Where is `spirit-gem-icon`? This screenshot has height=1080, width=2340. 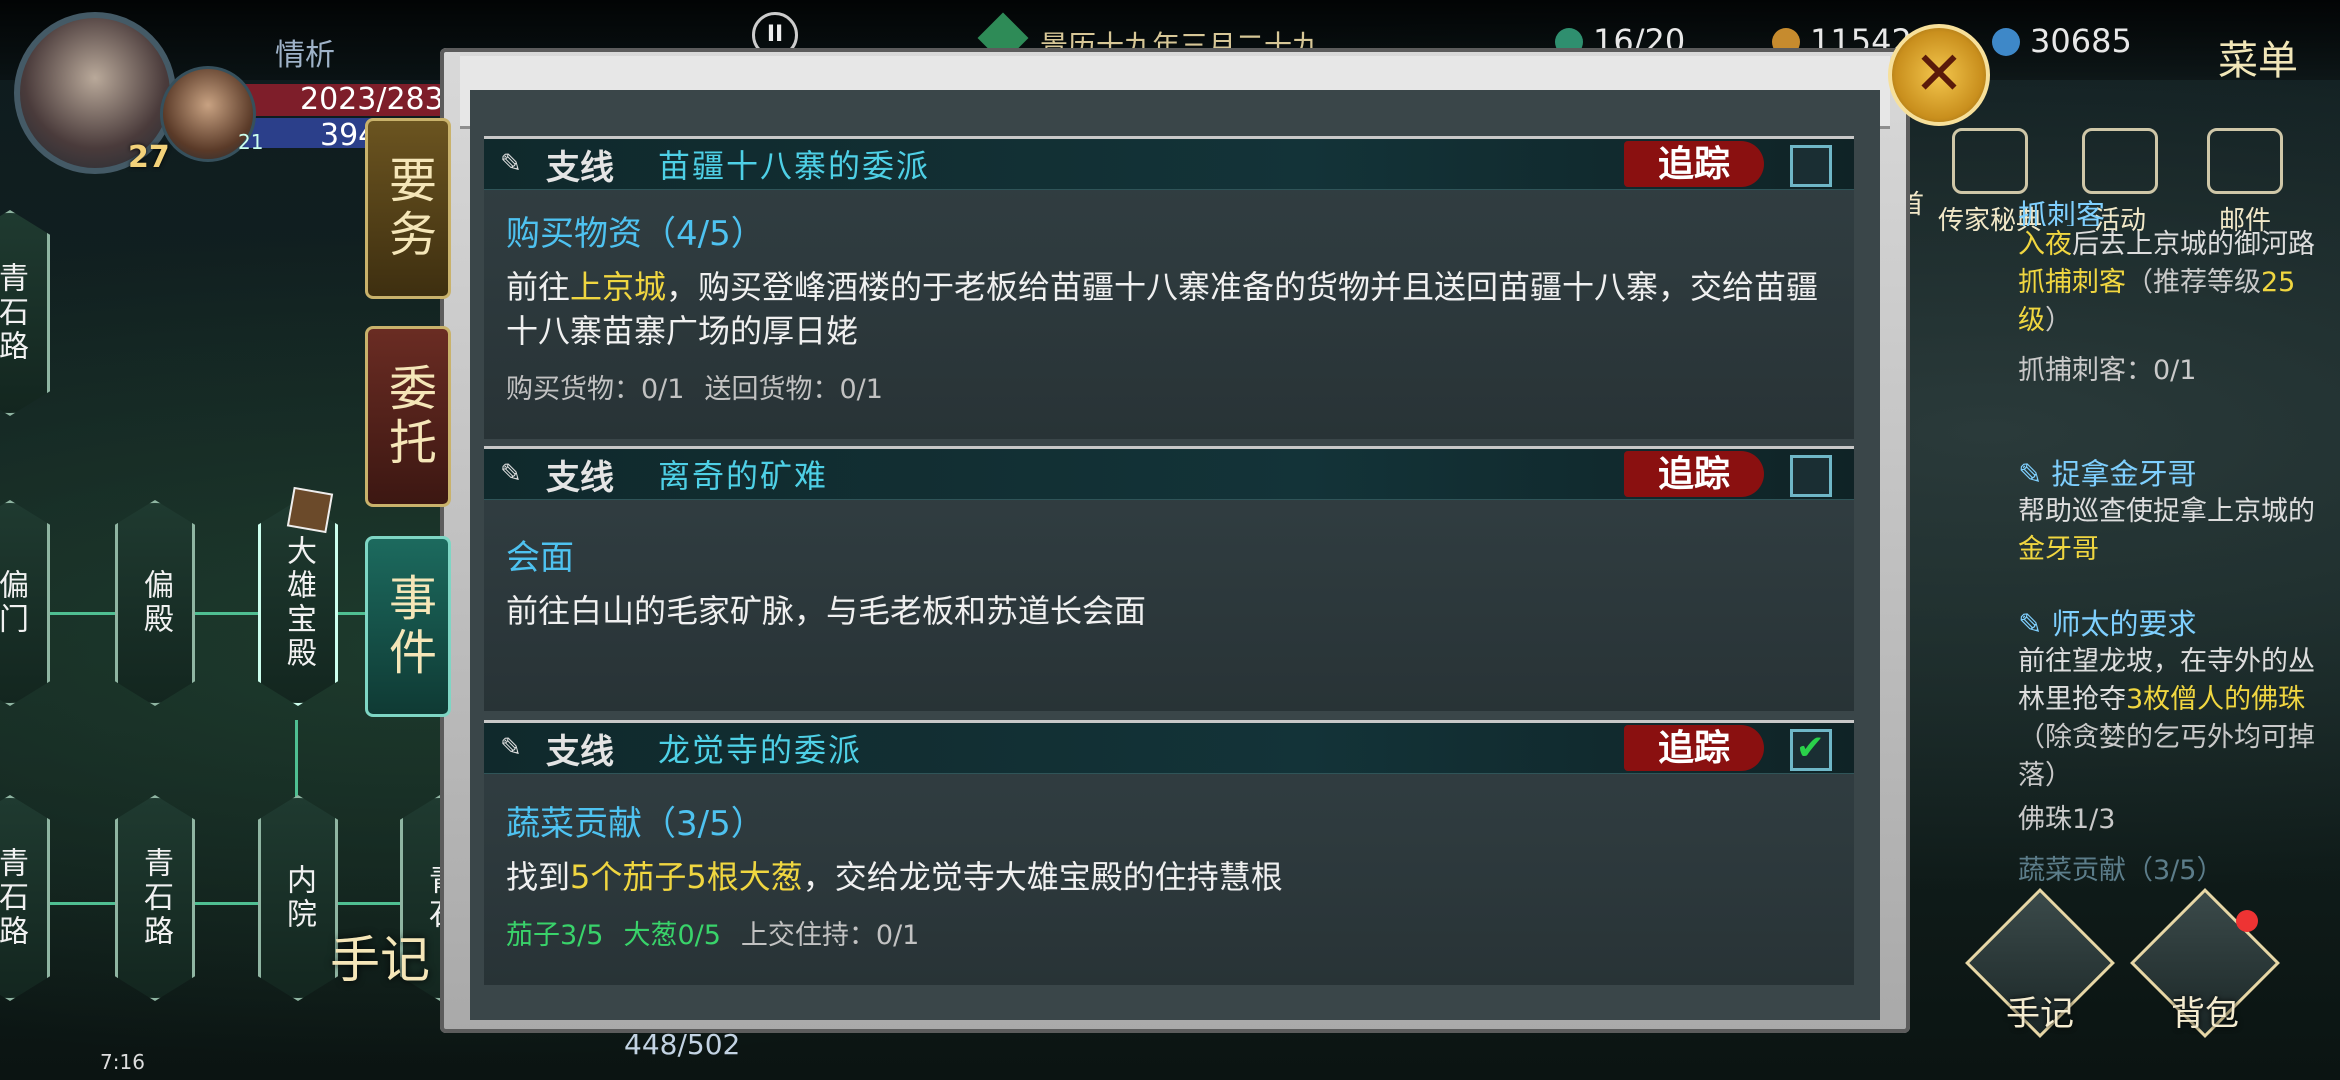 spirit-gem-icon is located at coordinates (2006, 42).